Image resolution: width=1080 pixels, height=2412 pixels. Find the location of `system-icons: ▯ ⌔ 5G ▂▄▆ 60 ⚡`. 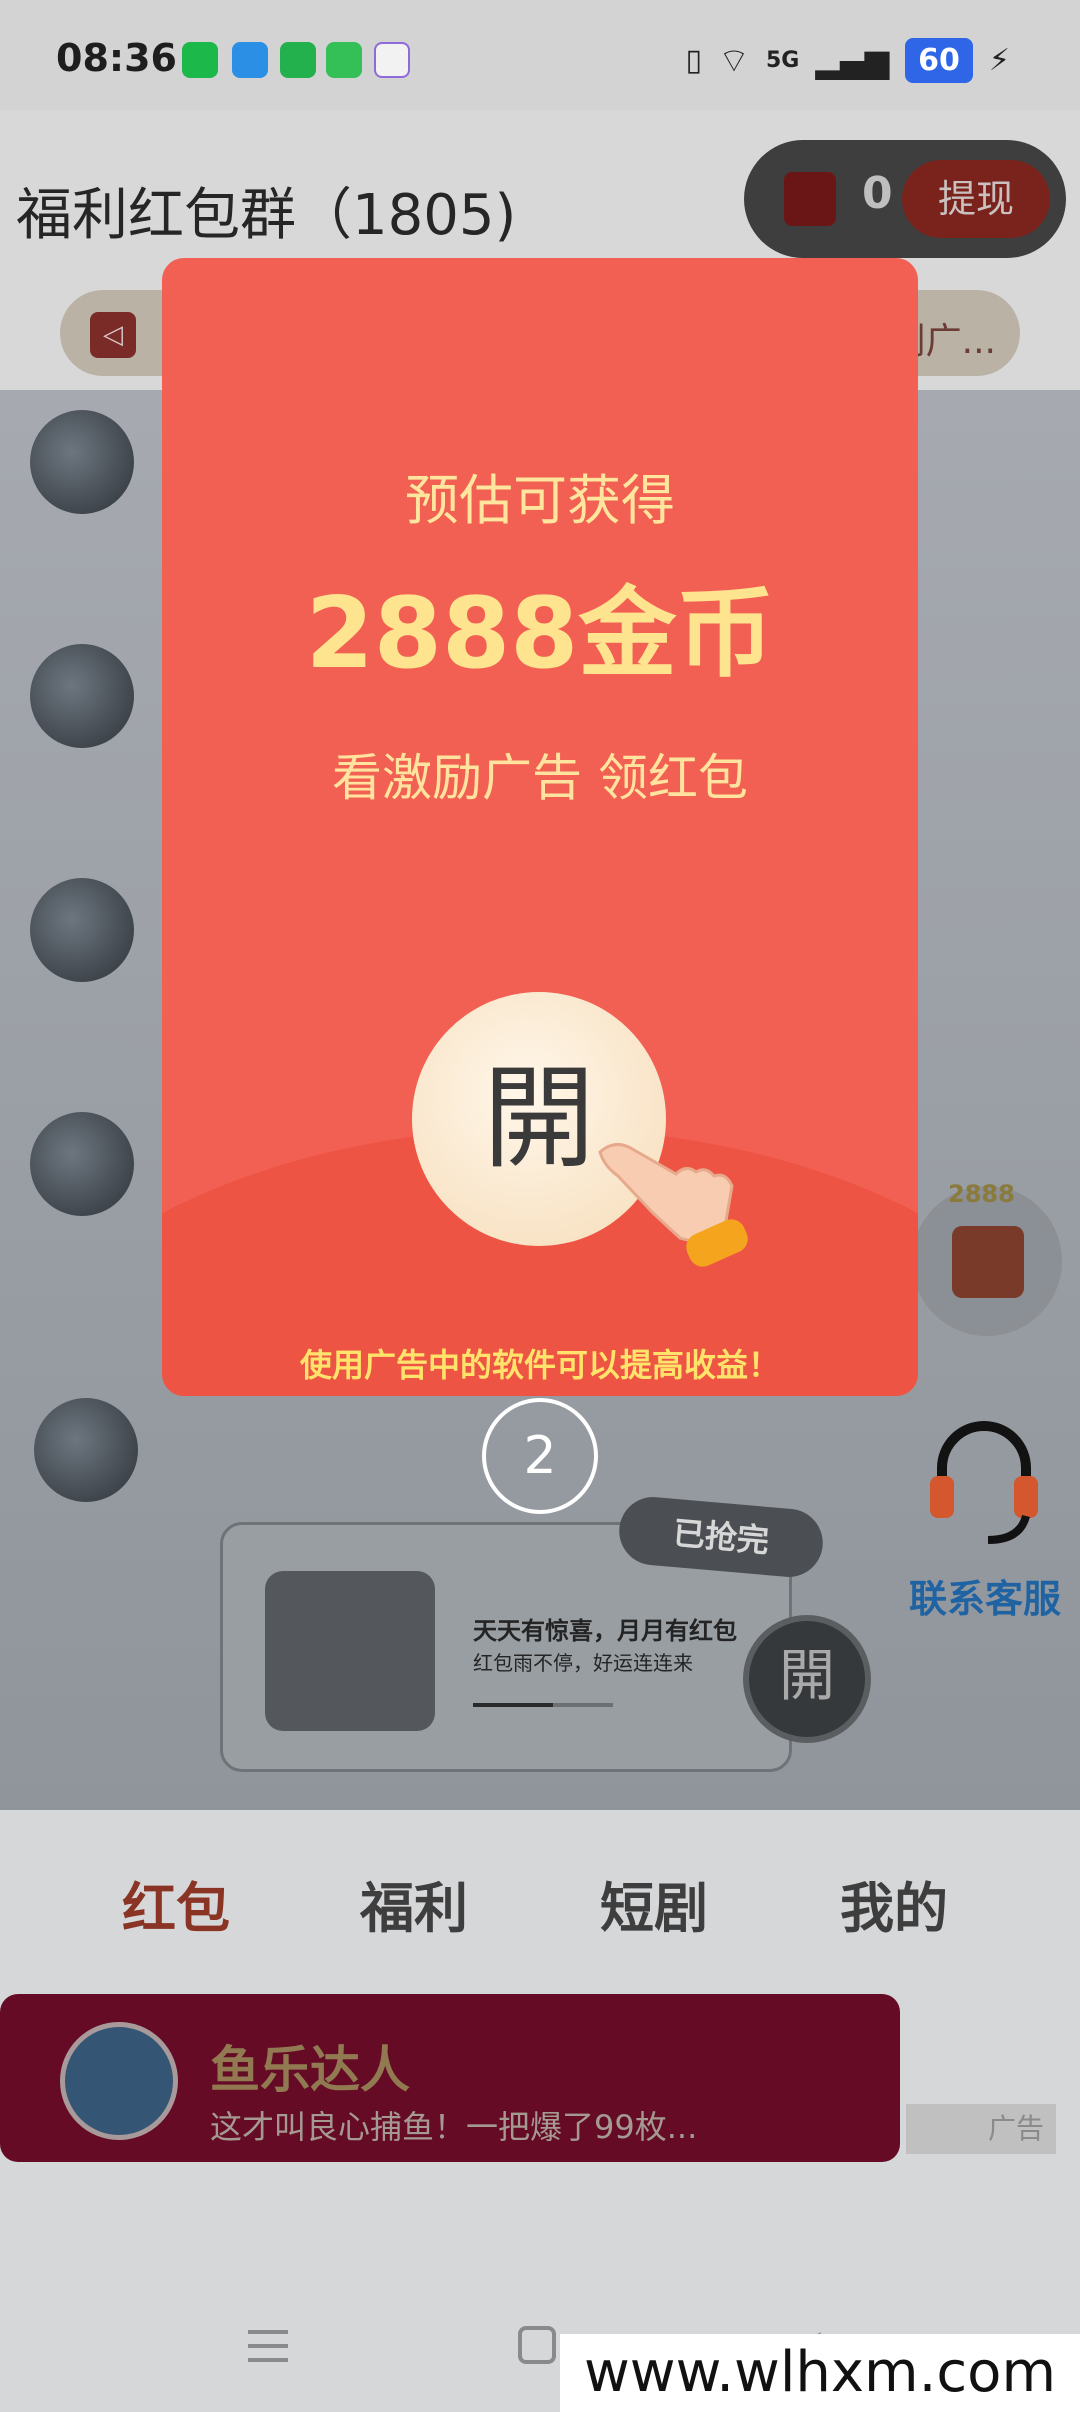

system-icons: ▯ ⌔ 5G ▂▄▆ 60 ⚡ is located at coordinates (847, 60).